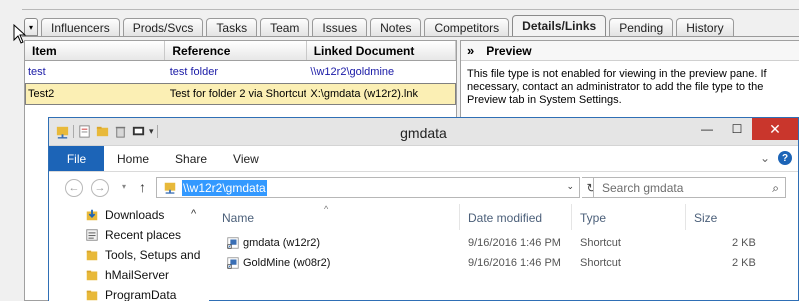 Image resolution: width=799 pixels, height=301 pixels. Describe the element at coordinates (240, 72) in the screenshot. I see `grid-row: test test folder \\w12r2\goldmine` at that location.